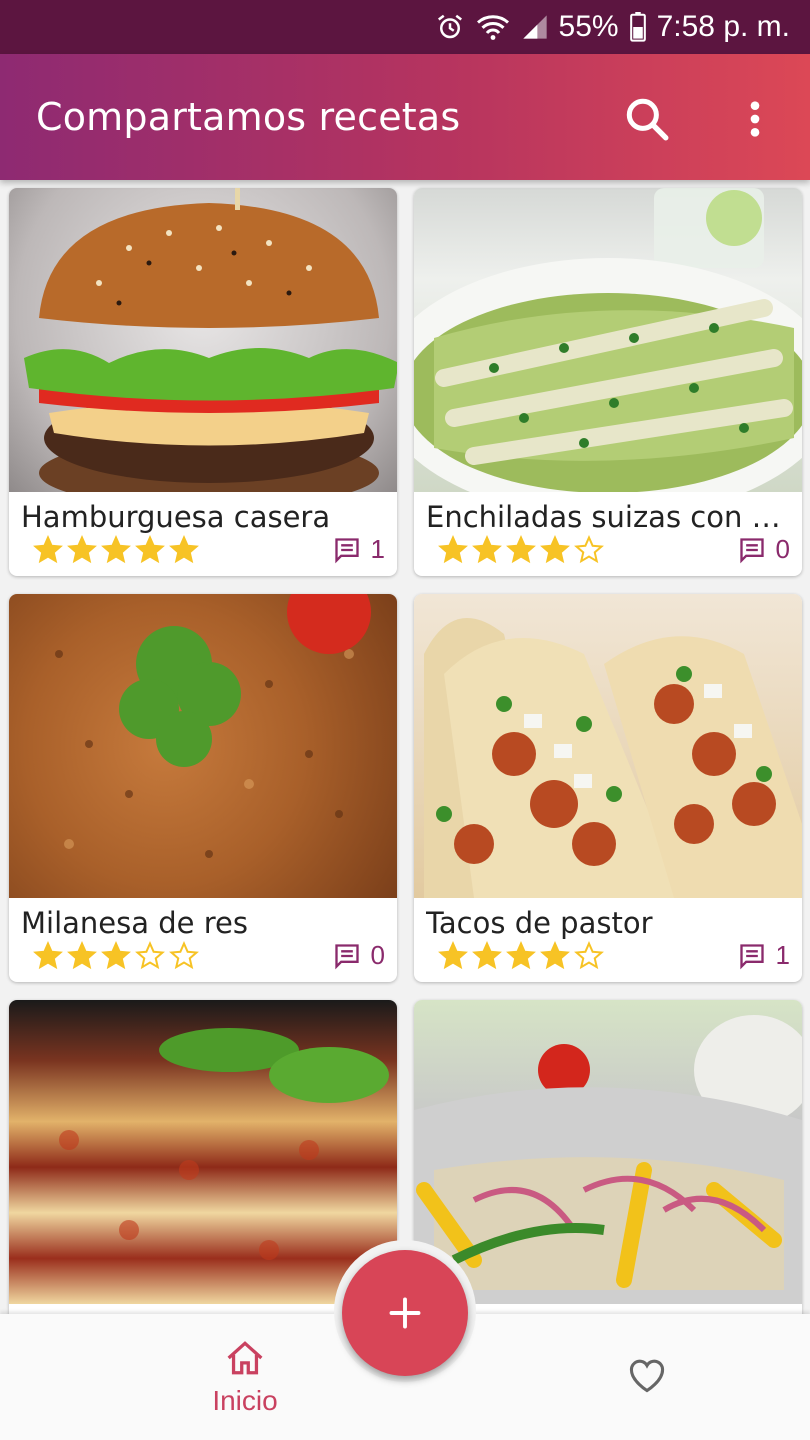  I want to click on add-recipe-button, so click(405, 1313).